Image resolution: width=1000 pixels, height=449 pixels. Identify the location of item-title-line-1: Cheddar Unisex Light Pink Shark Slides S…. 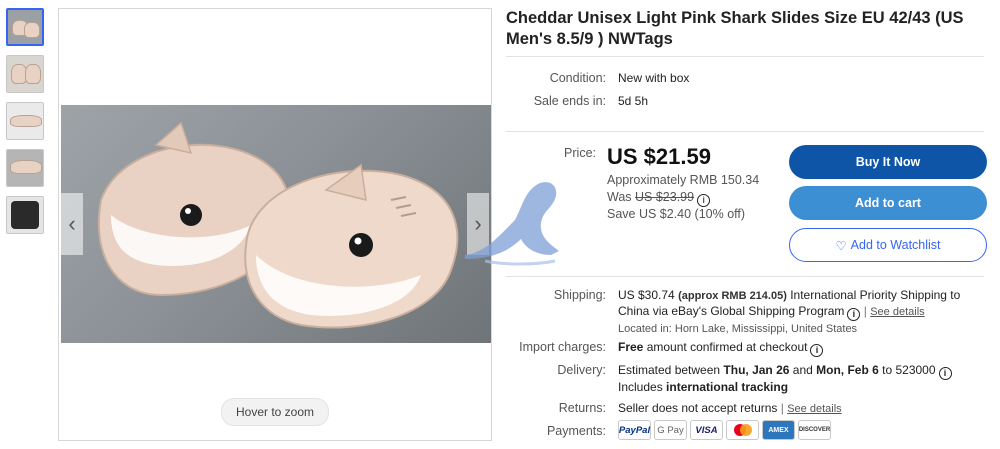
(735, 18).